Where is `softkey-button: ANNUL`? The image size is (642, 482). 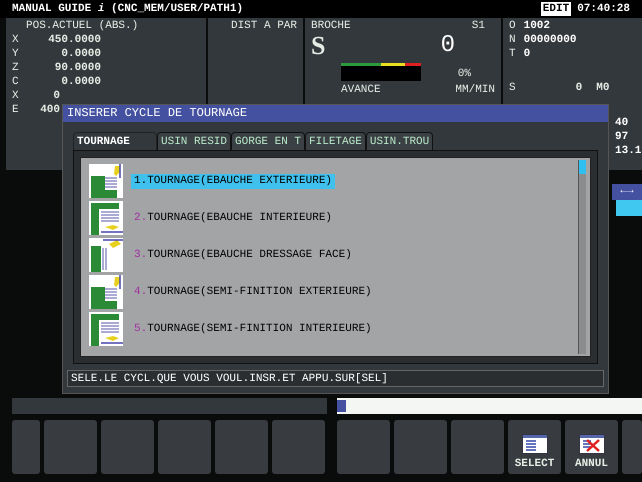
softkey-button: ANNUL is located at coordinates (591, 447).